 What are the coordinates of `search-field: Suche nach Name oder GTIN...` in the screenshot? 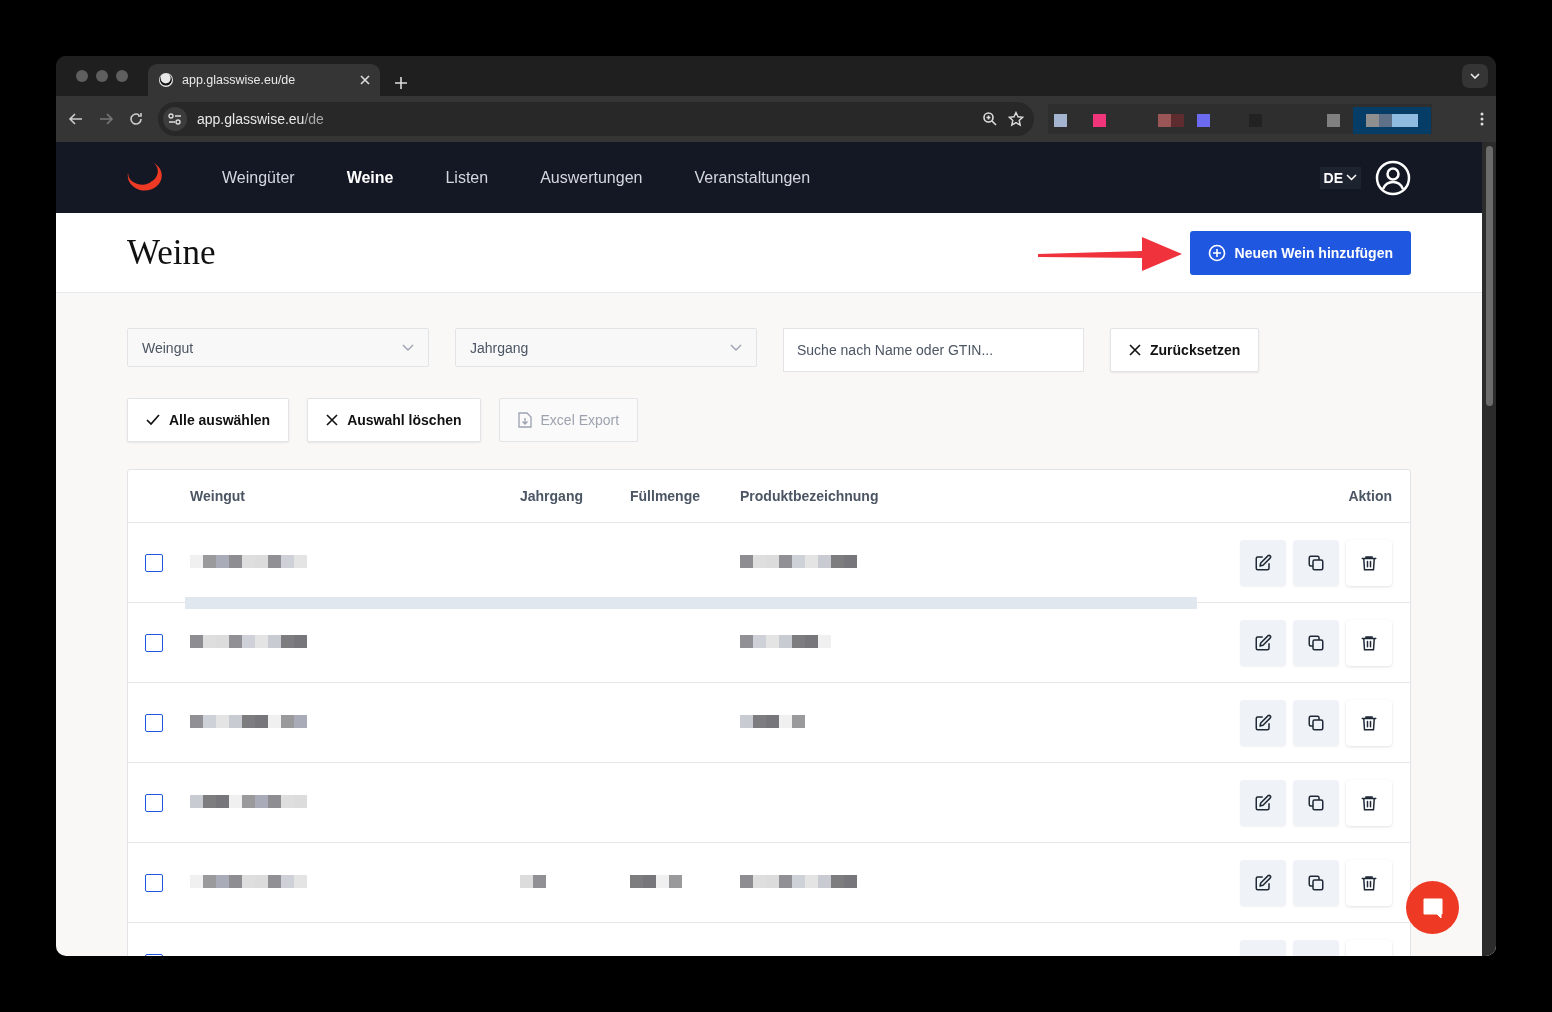 It's located at (933, 350).